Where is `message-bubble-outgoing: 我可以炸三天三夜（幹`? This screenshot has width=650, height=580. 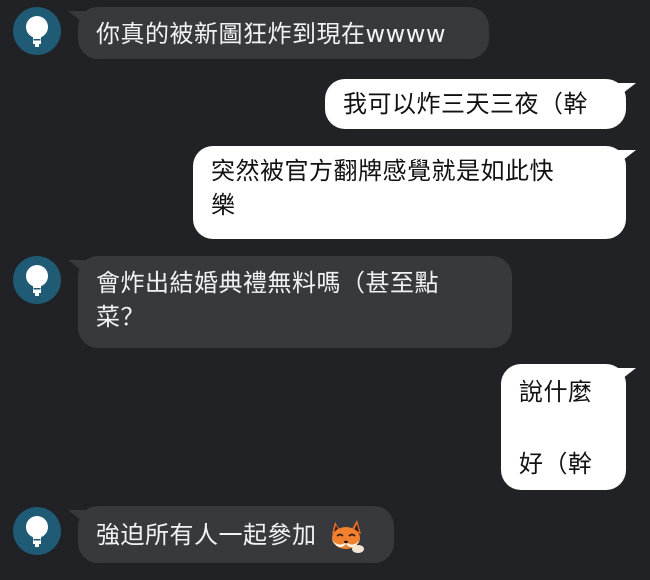 message-bubble-outgoing: 我可以炸三天三夜（幹 is located at coordinates (480, 104).